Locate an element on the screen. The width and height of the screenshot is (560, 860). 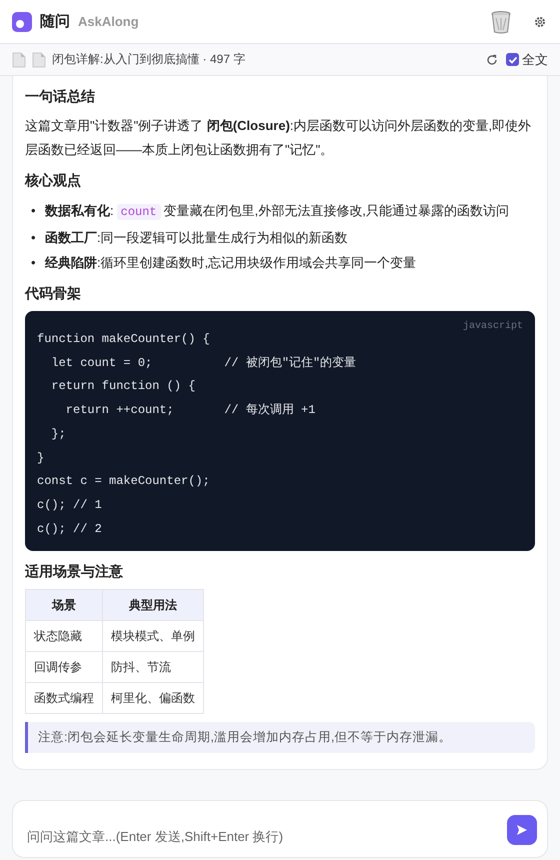
table-cell: 模块模式、单例 is located at coordinates (153, 636).